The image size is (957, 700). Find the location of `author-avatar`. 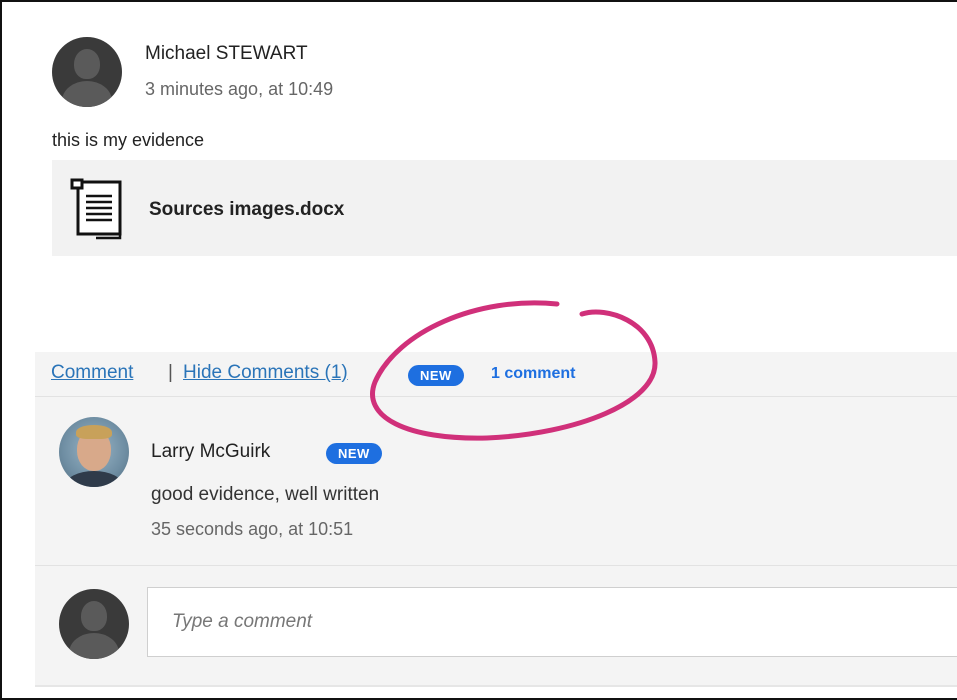

author-avatar is located at coordinates (87, 72).